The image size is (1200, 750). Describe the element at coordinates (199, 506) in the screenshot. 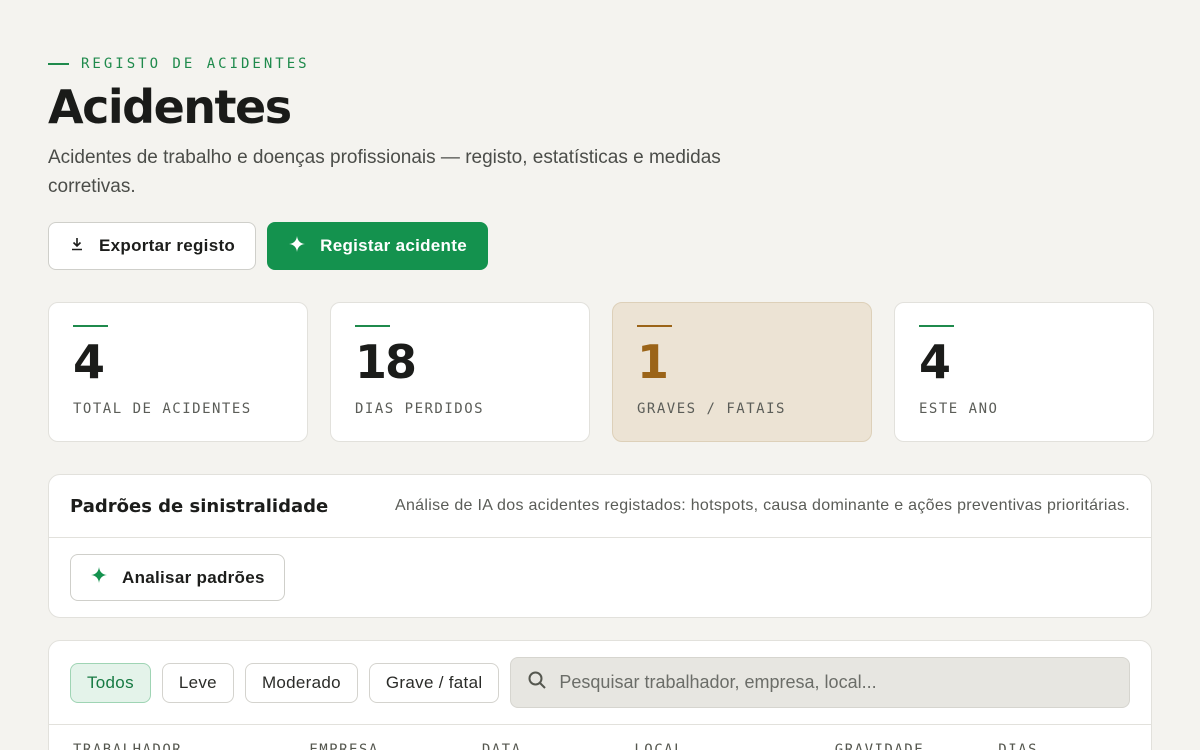

I see `patterns-title: Padrões de sinistralidade` at that location.